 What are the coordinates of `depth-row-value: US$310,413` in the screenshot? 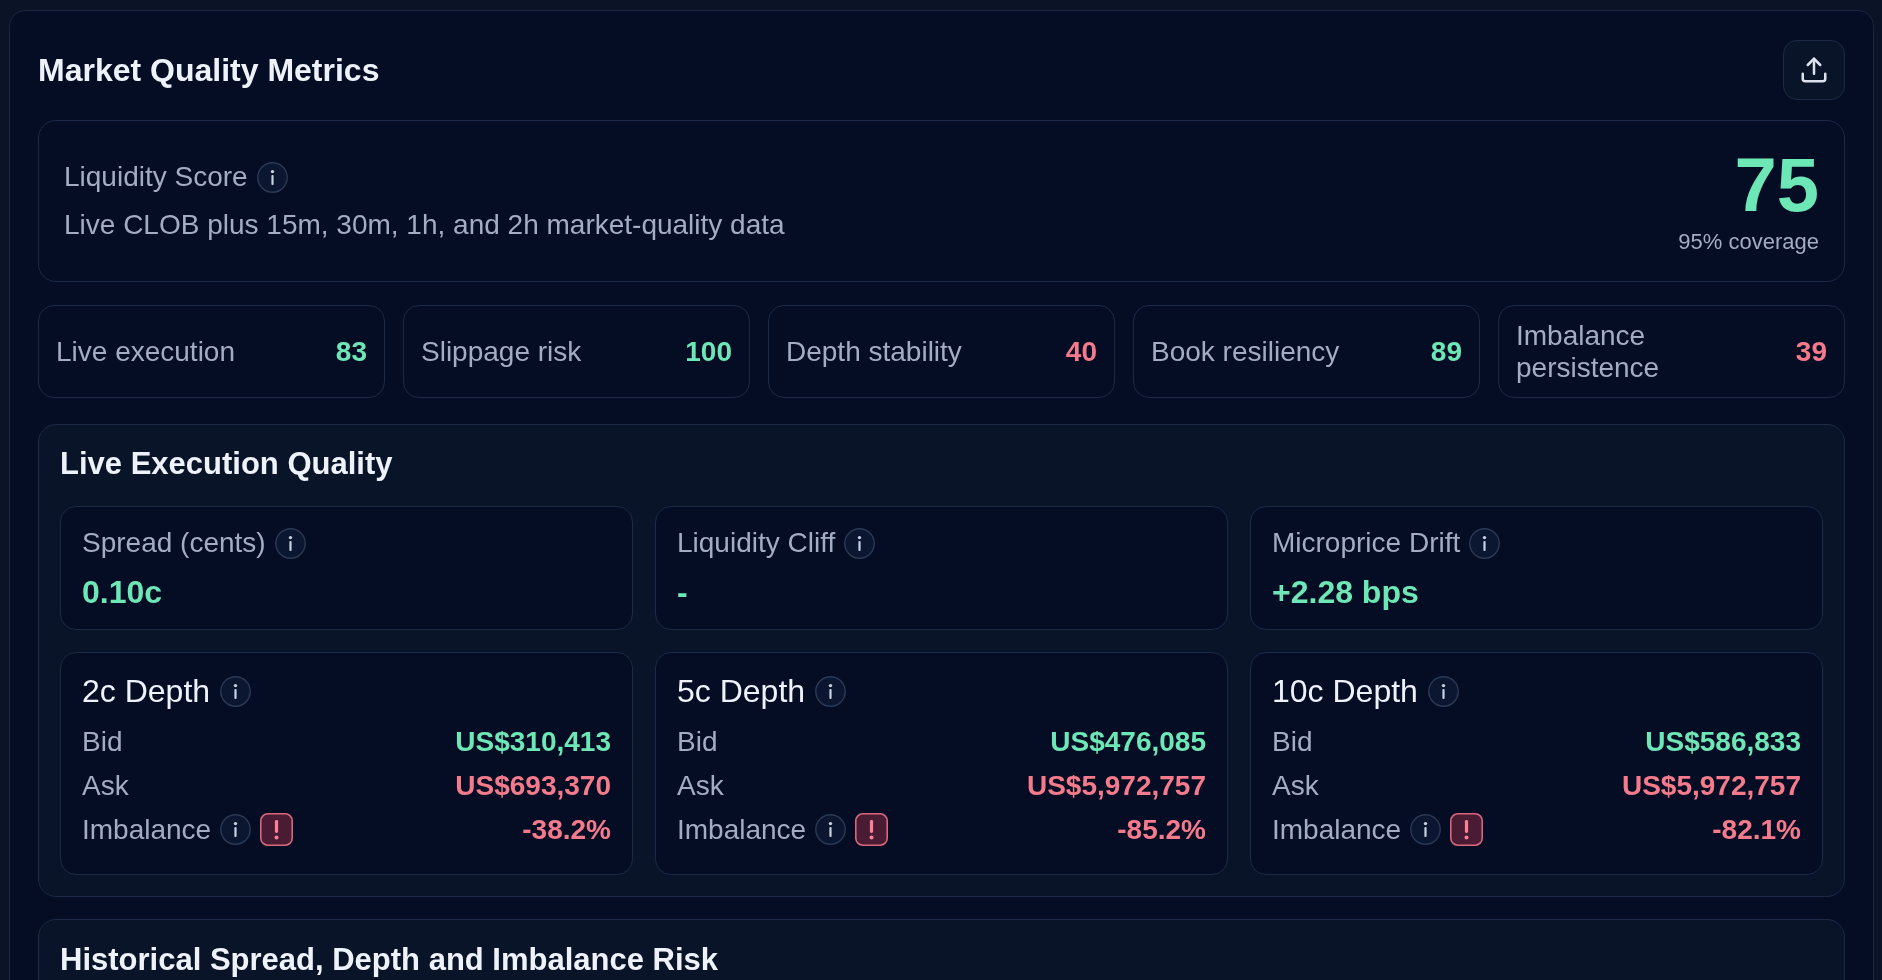 It's located at (533, 741).